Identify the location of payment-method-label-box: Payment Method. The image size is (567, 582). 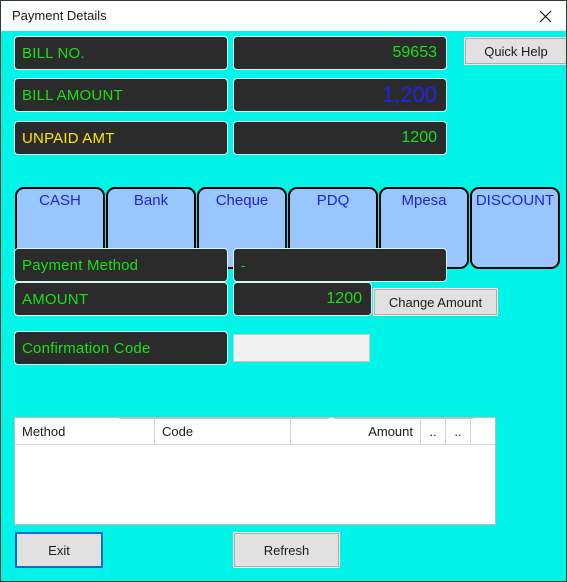
(121, 265).